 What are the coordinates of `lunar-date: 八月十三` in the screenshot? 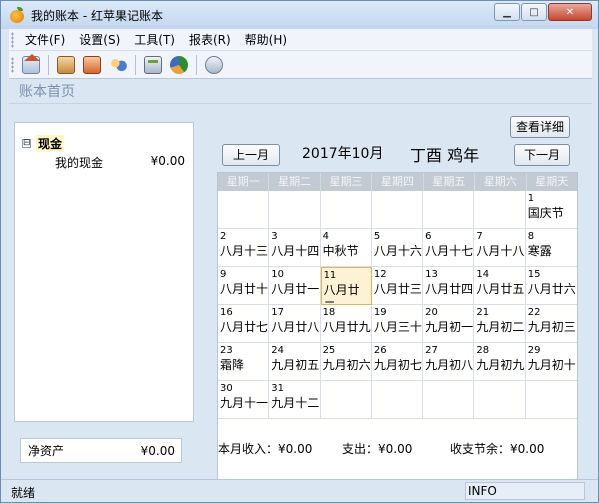 It's located at (244, 251).